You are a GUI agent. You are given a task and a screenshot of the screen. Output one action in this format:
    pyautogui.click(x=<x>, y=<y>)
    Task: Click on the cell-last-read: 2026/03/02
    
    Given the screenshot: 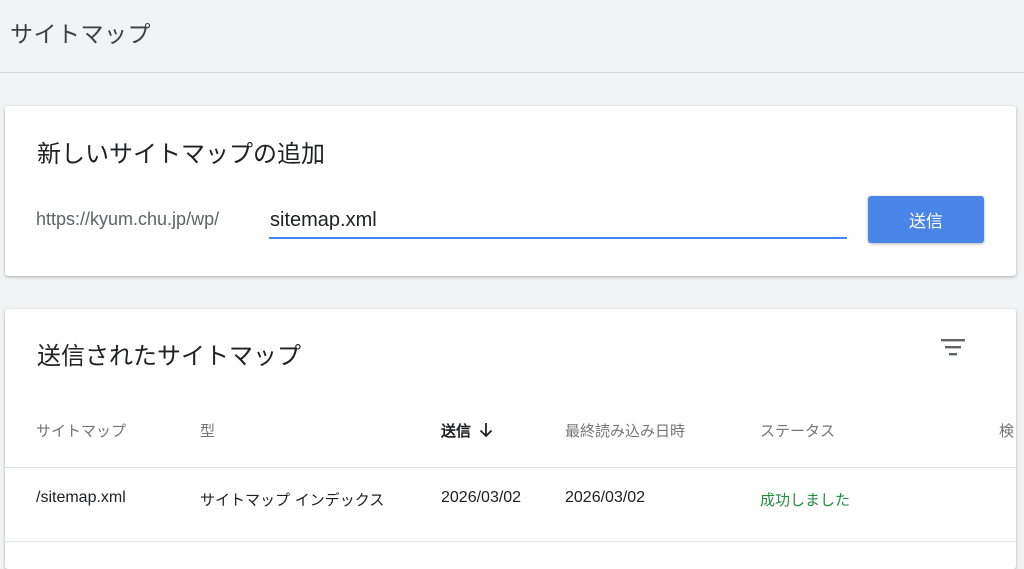 What is the action you would take?
    pyautogui.click(x=605, y=497)
    